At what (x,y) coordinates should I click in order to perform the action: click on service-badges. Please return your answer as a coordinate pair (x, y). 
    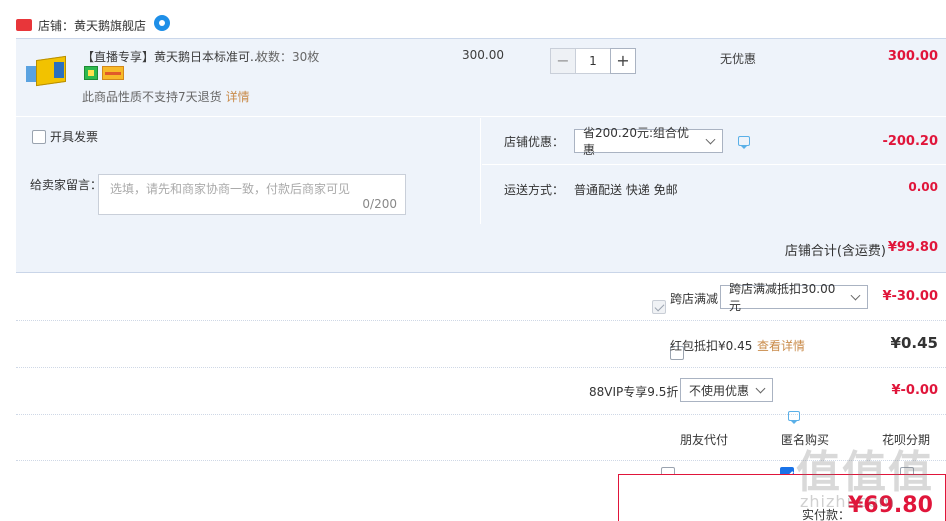
    Looking at the image, I should click on (104, 73).